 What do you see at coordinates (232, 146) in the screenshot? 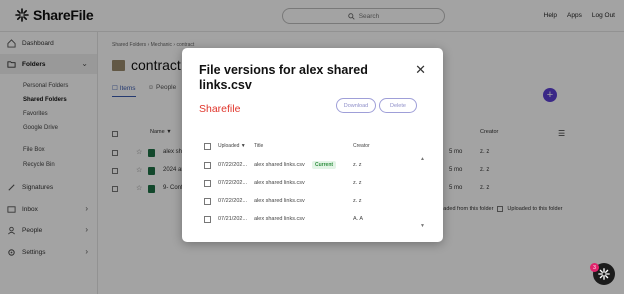
I see `column-uploaded: Uploaded ▼` at bounding box center [232, 146].